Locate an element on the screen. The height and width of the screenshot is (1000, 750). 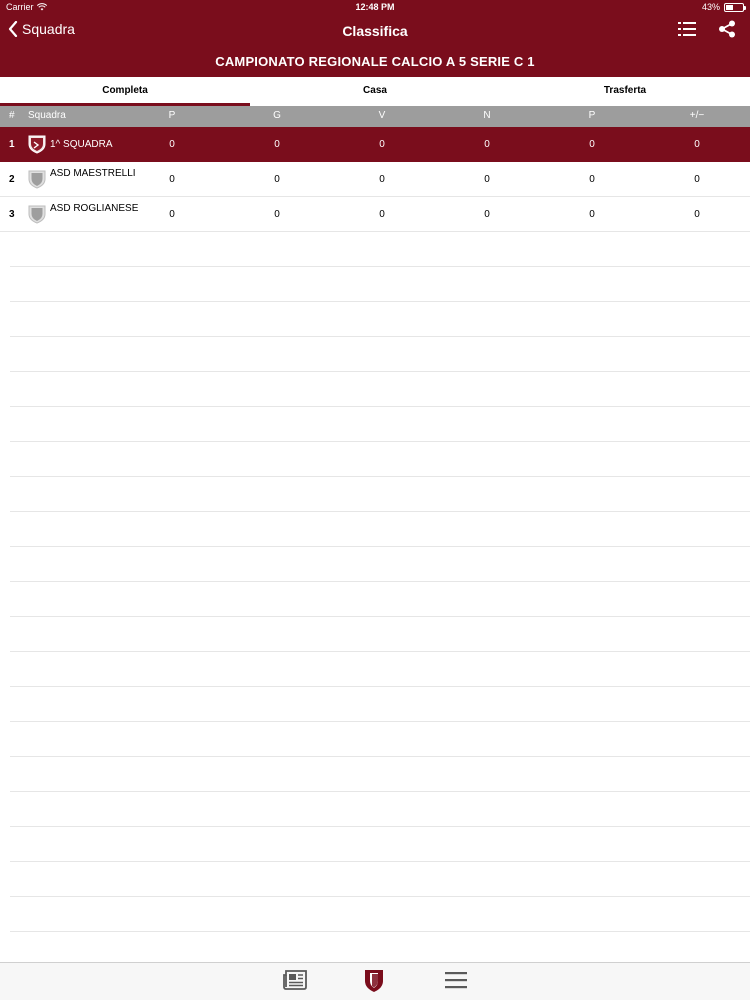
list-icon is located at coordinates (687, 29).